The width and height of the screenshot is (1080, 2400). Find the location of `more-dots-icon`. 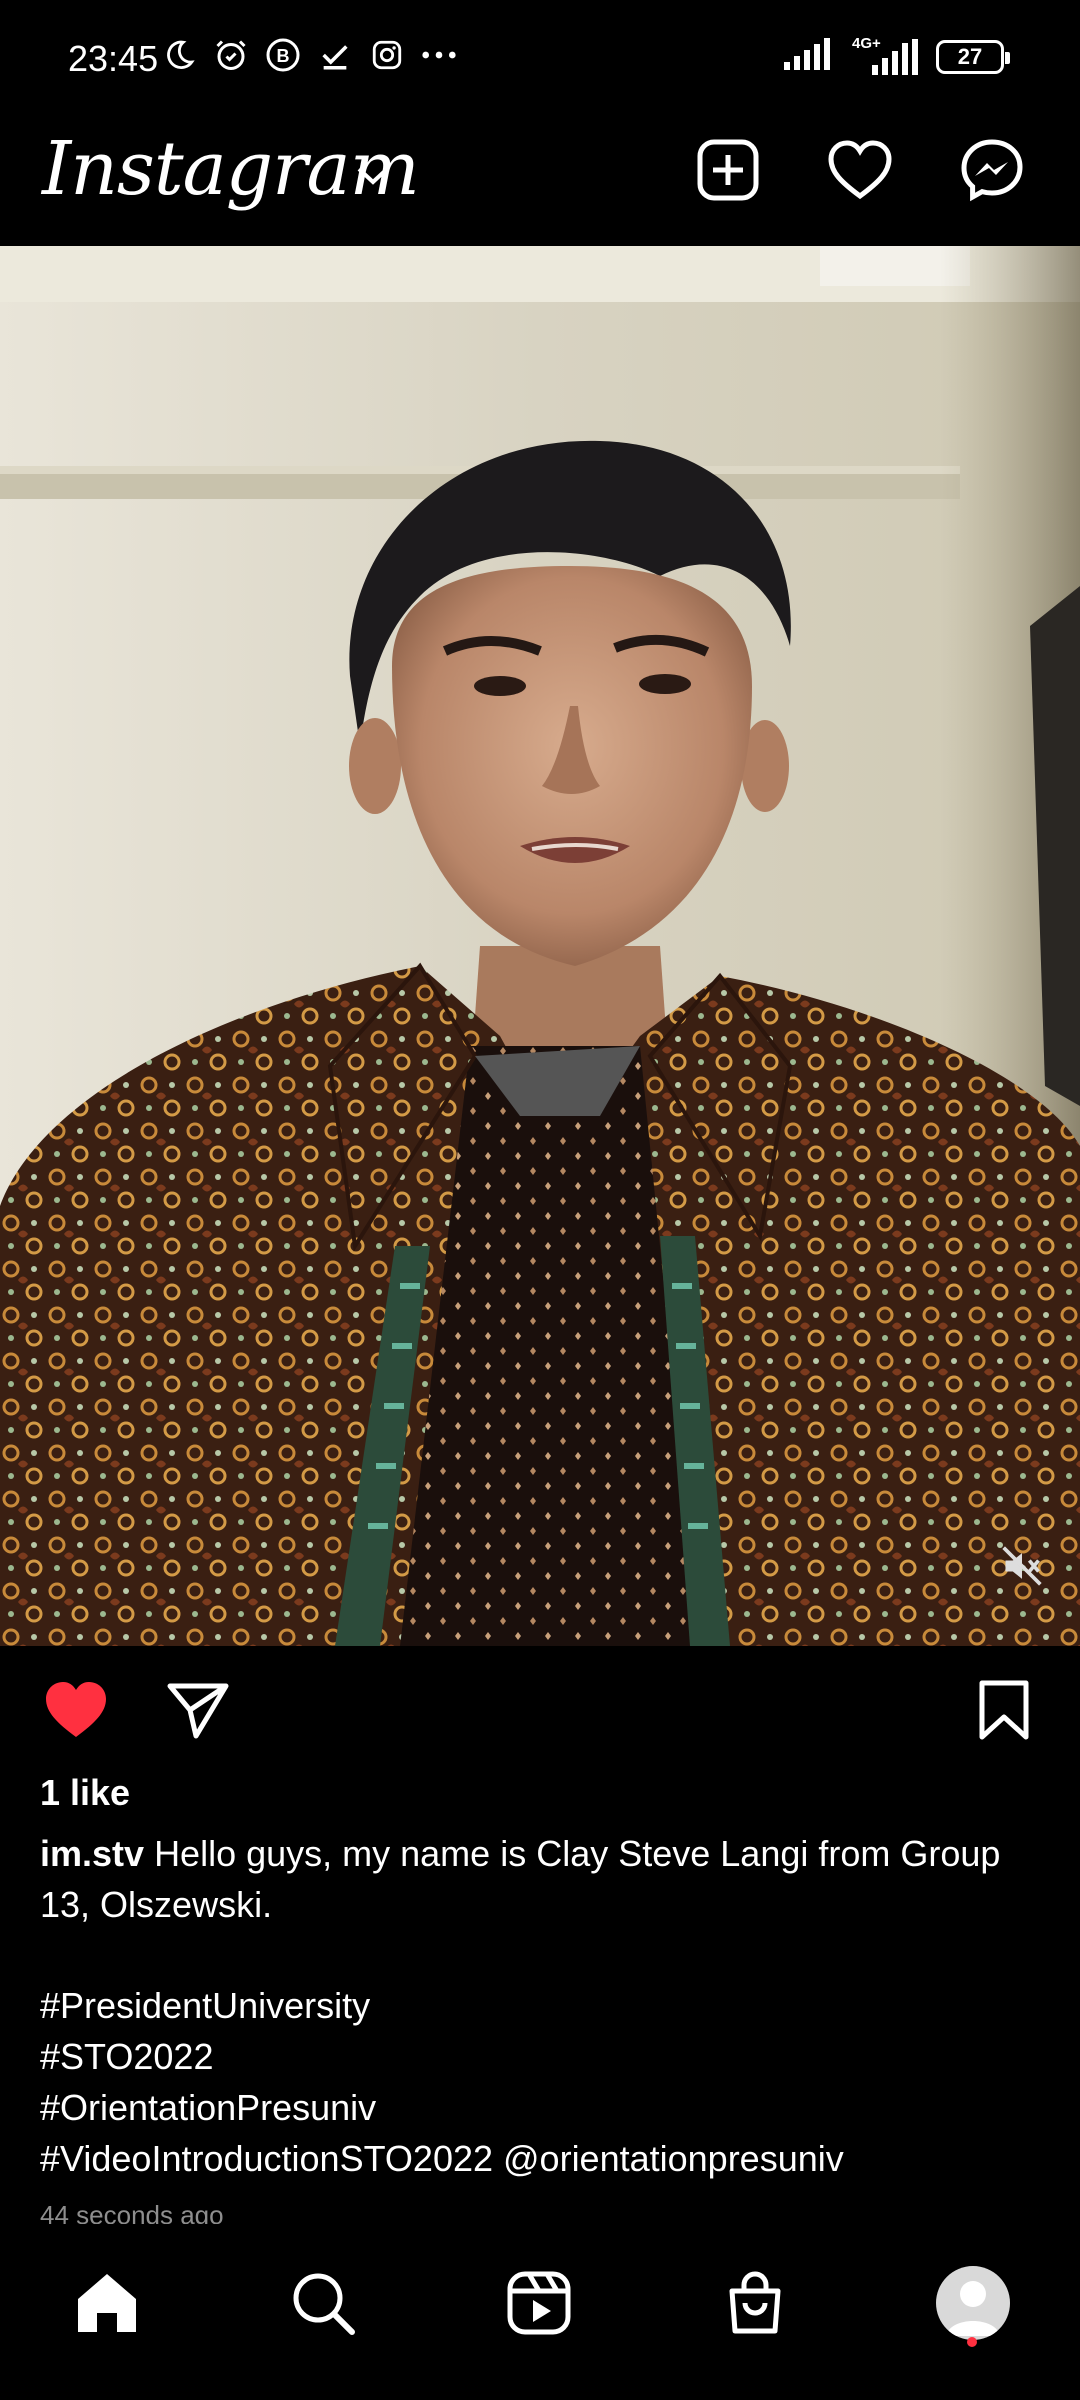

more-dots-icon is located at coordinates (439, 55).